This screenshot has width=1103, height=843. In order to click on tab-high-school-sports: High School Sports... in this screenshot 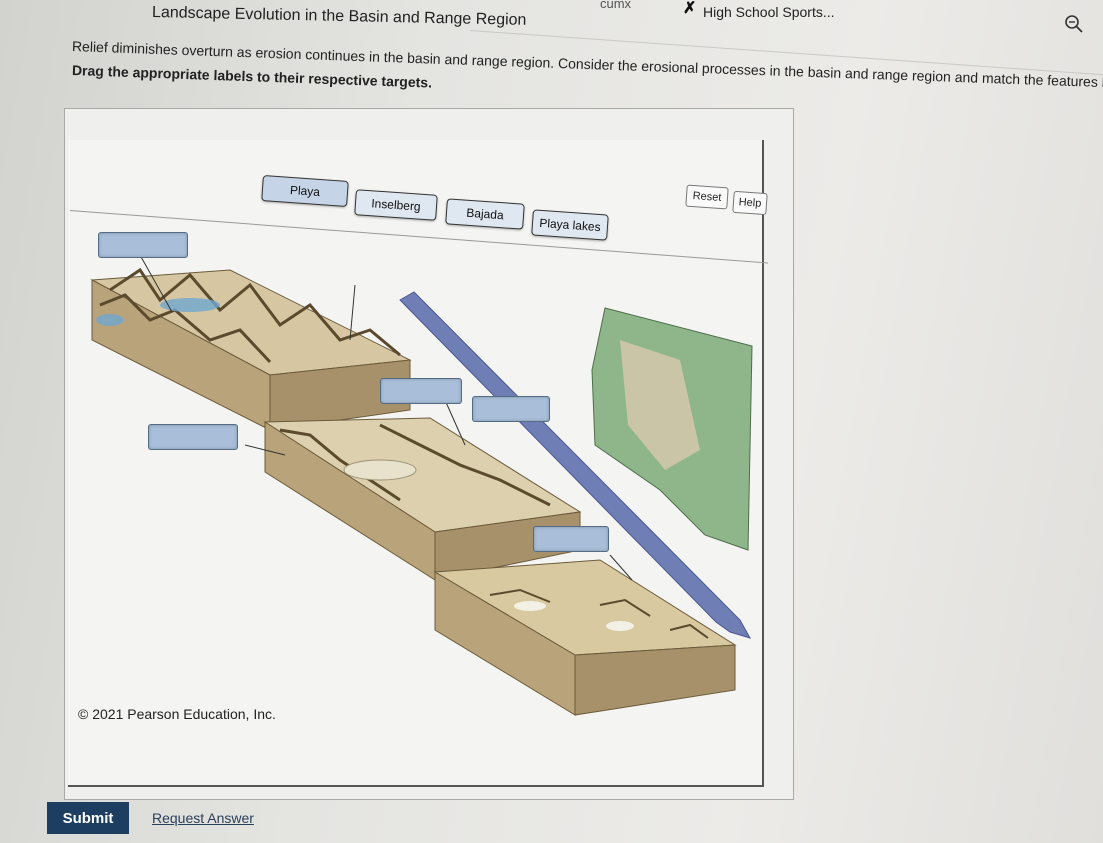, I will do `click(769, 12)`.